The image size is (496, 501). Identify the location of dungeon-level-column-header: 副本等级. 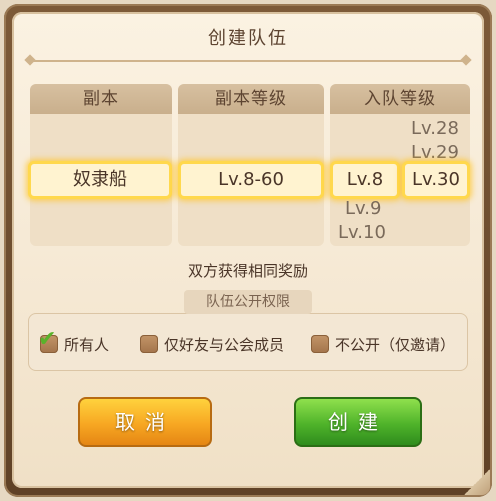
(251, 99).